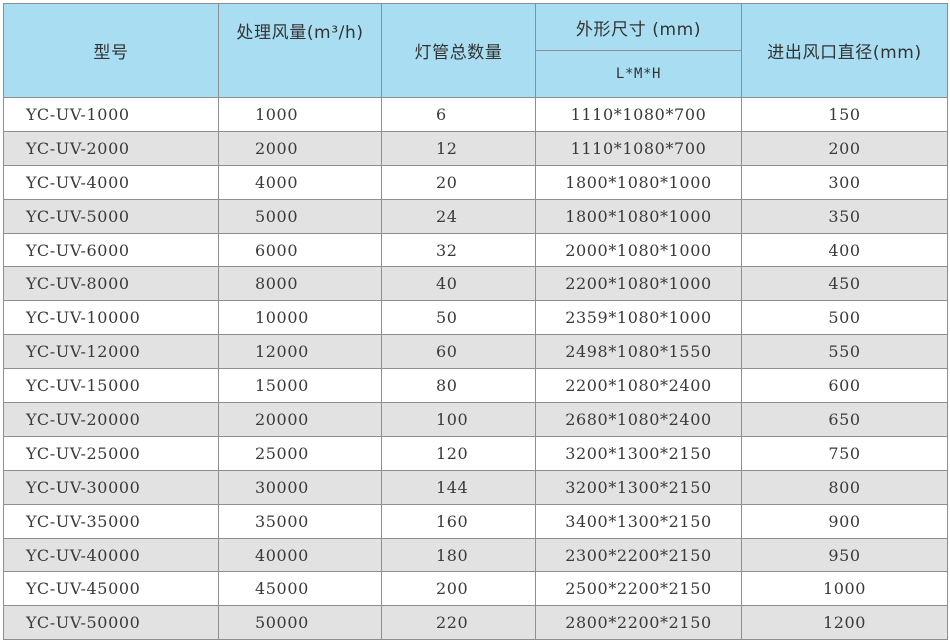 Image resolution: width=950 pixels, height=643 pixels. What do you see at coordinates (458, 589) in the screenshot?
I see `cell-lamps: 200` at bounding box center [458, 589].